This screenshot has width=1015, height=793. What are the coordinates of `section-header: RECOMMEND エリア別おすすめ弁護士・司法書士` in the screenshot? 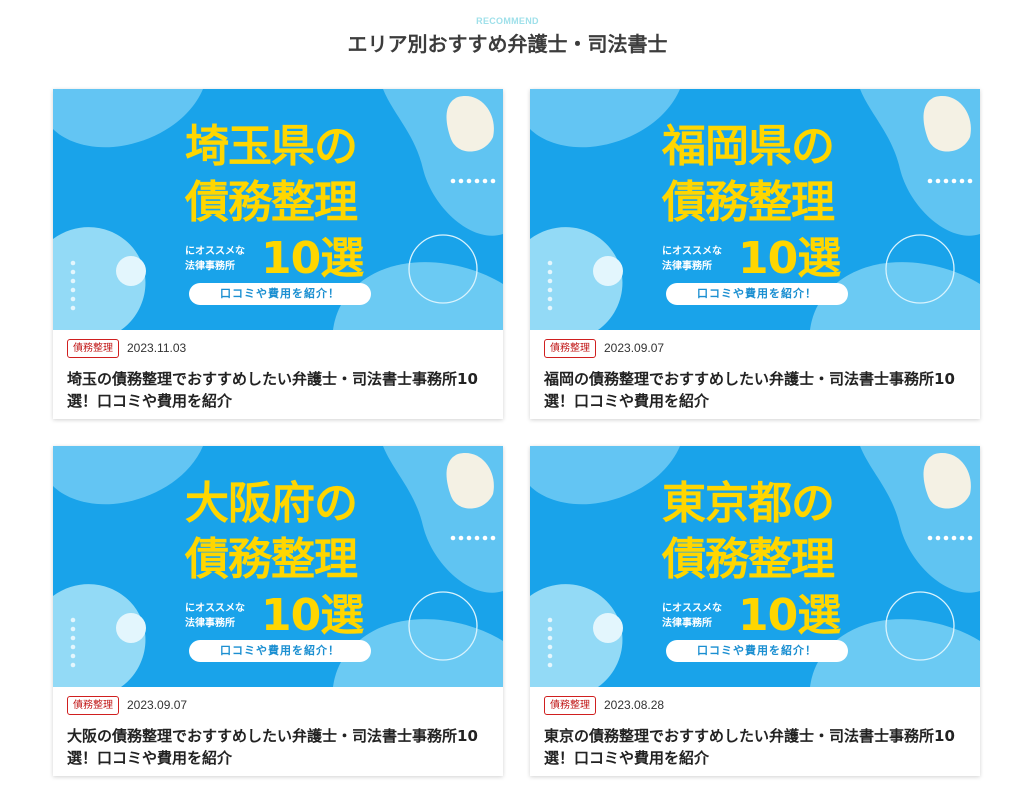 It's located at (507, 37).